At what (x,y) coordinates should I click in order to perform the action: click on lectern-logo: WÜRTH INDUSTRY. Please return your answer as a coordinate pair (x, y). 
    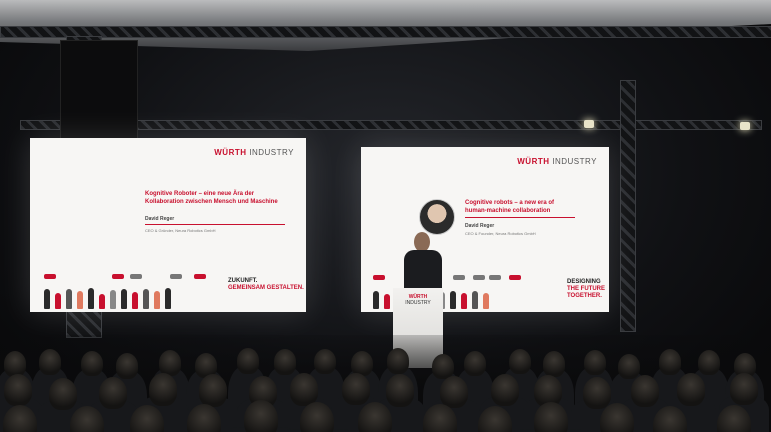
    Looking at the image, I should click on (418, 300).